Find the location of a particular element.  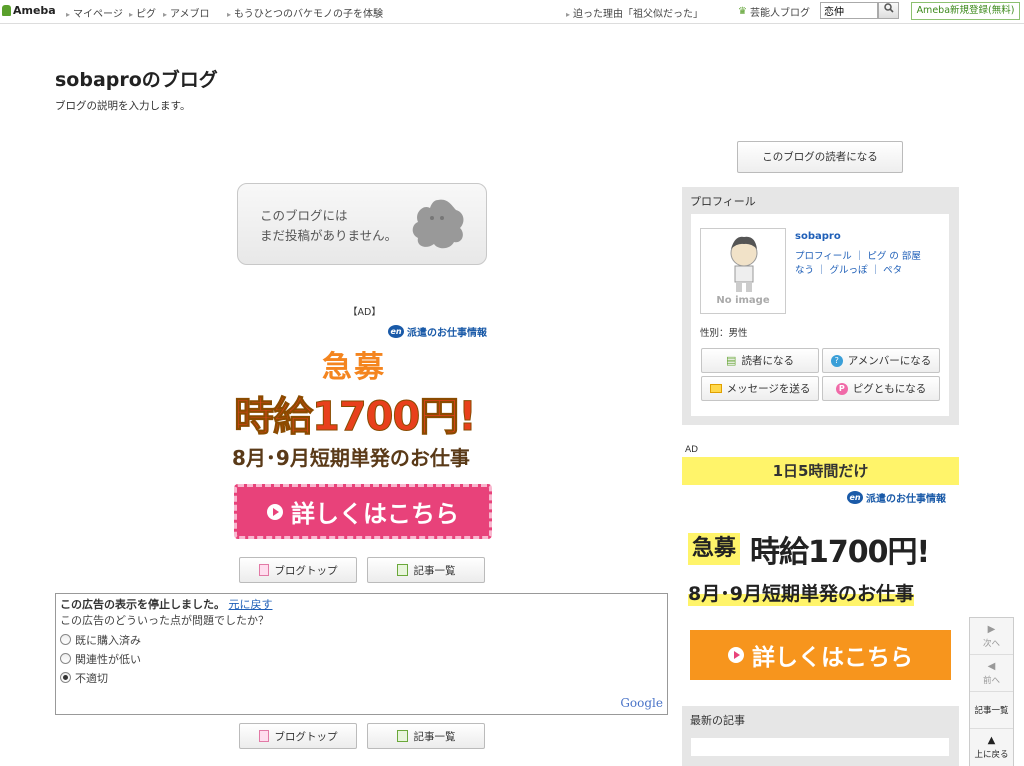

nav-bakemono: もうひとつのバケモノの子を体験 is located at coordinates (305, 12).